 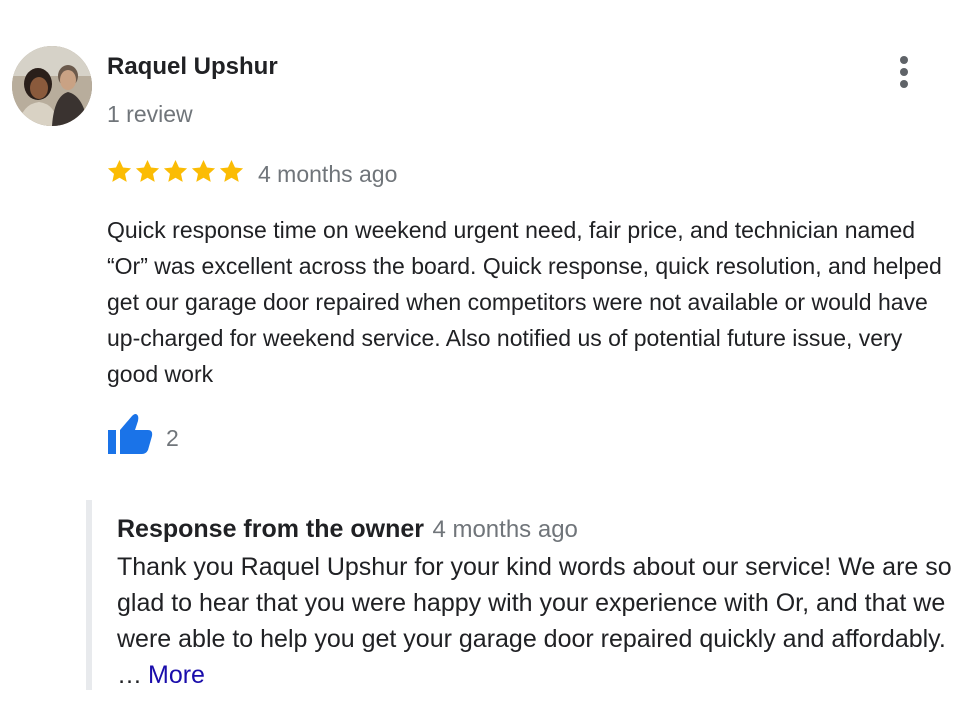 I want to click on thumbs-up-icon, so click(x=130, y=434).